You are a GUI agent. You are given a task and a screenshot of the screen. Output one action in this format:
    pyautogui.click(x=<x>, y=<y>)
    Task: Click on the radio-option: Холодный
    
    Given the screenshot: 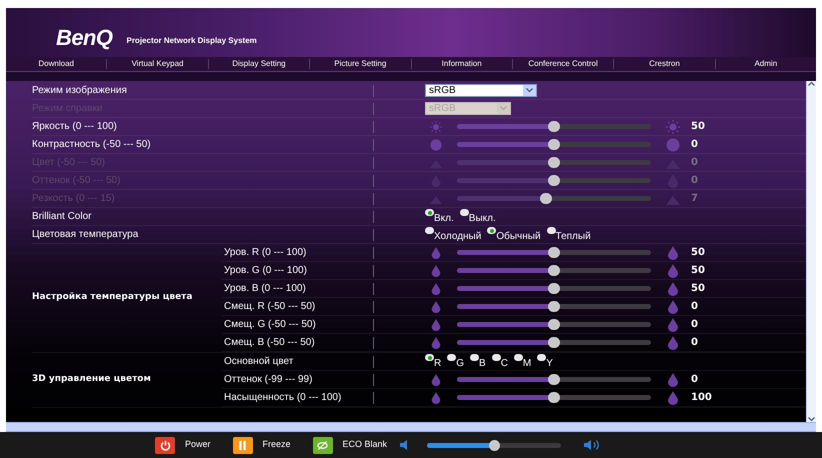 What is the action you would take?
    pyautogui.click(x=453, y=234)
    